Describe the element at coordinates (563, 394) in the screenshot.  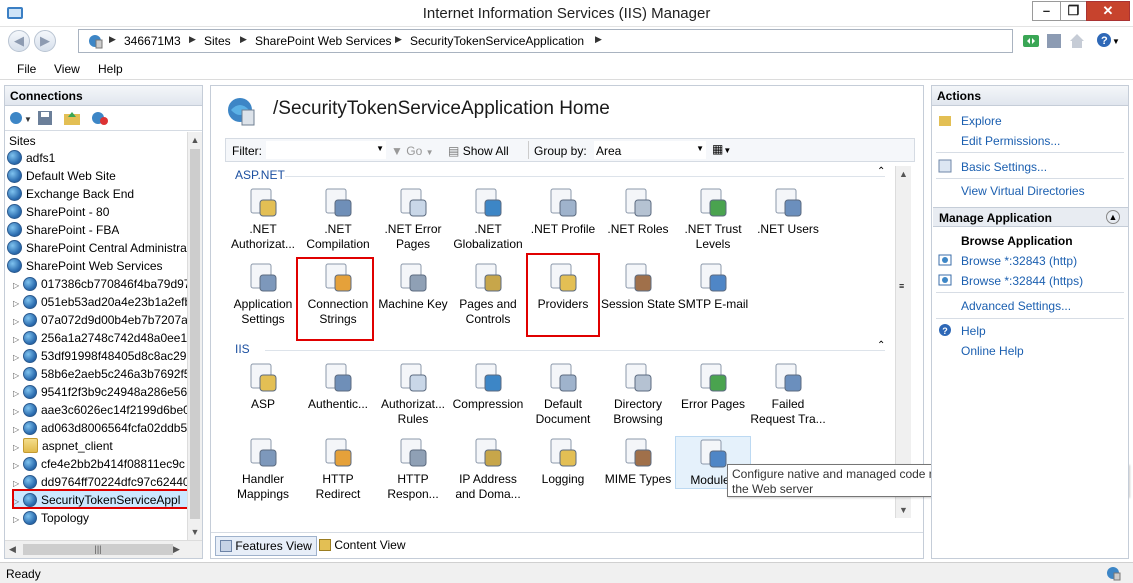
I see `feature-default-document: Default Document` at that location.